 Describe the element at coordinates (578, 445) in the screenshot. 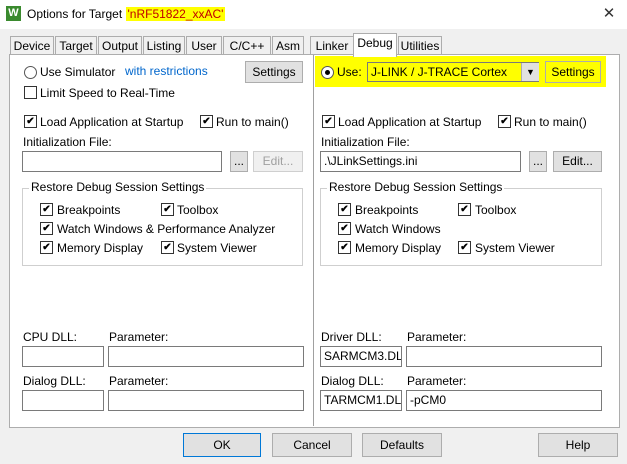

I see `help-button: Help` at that location.